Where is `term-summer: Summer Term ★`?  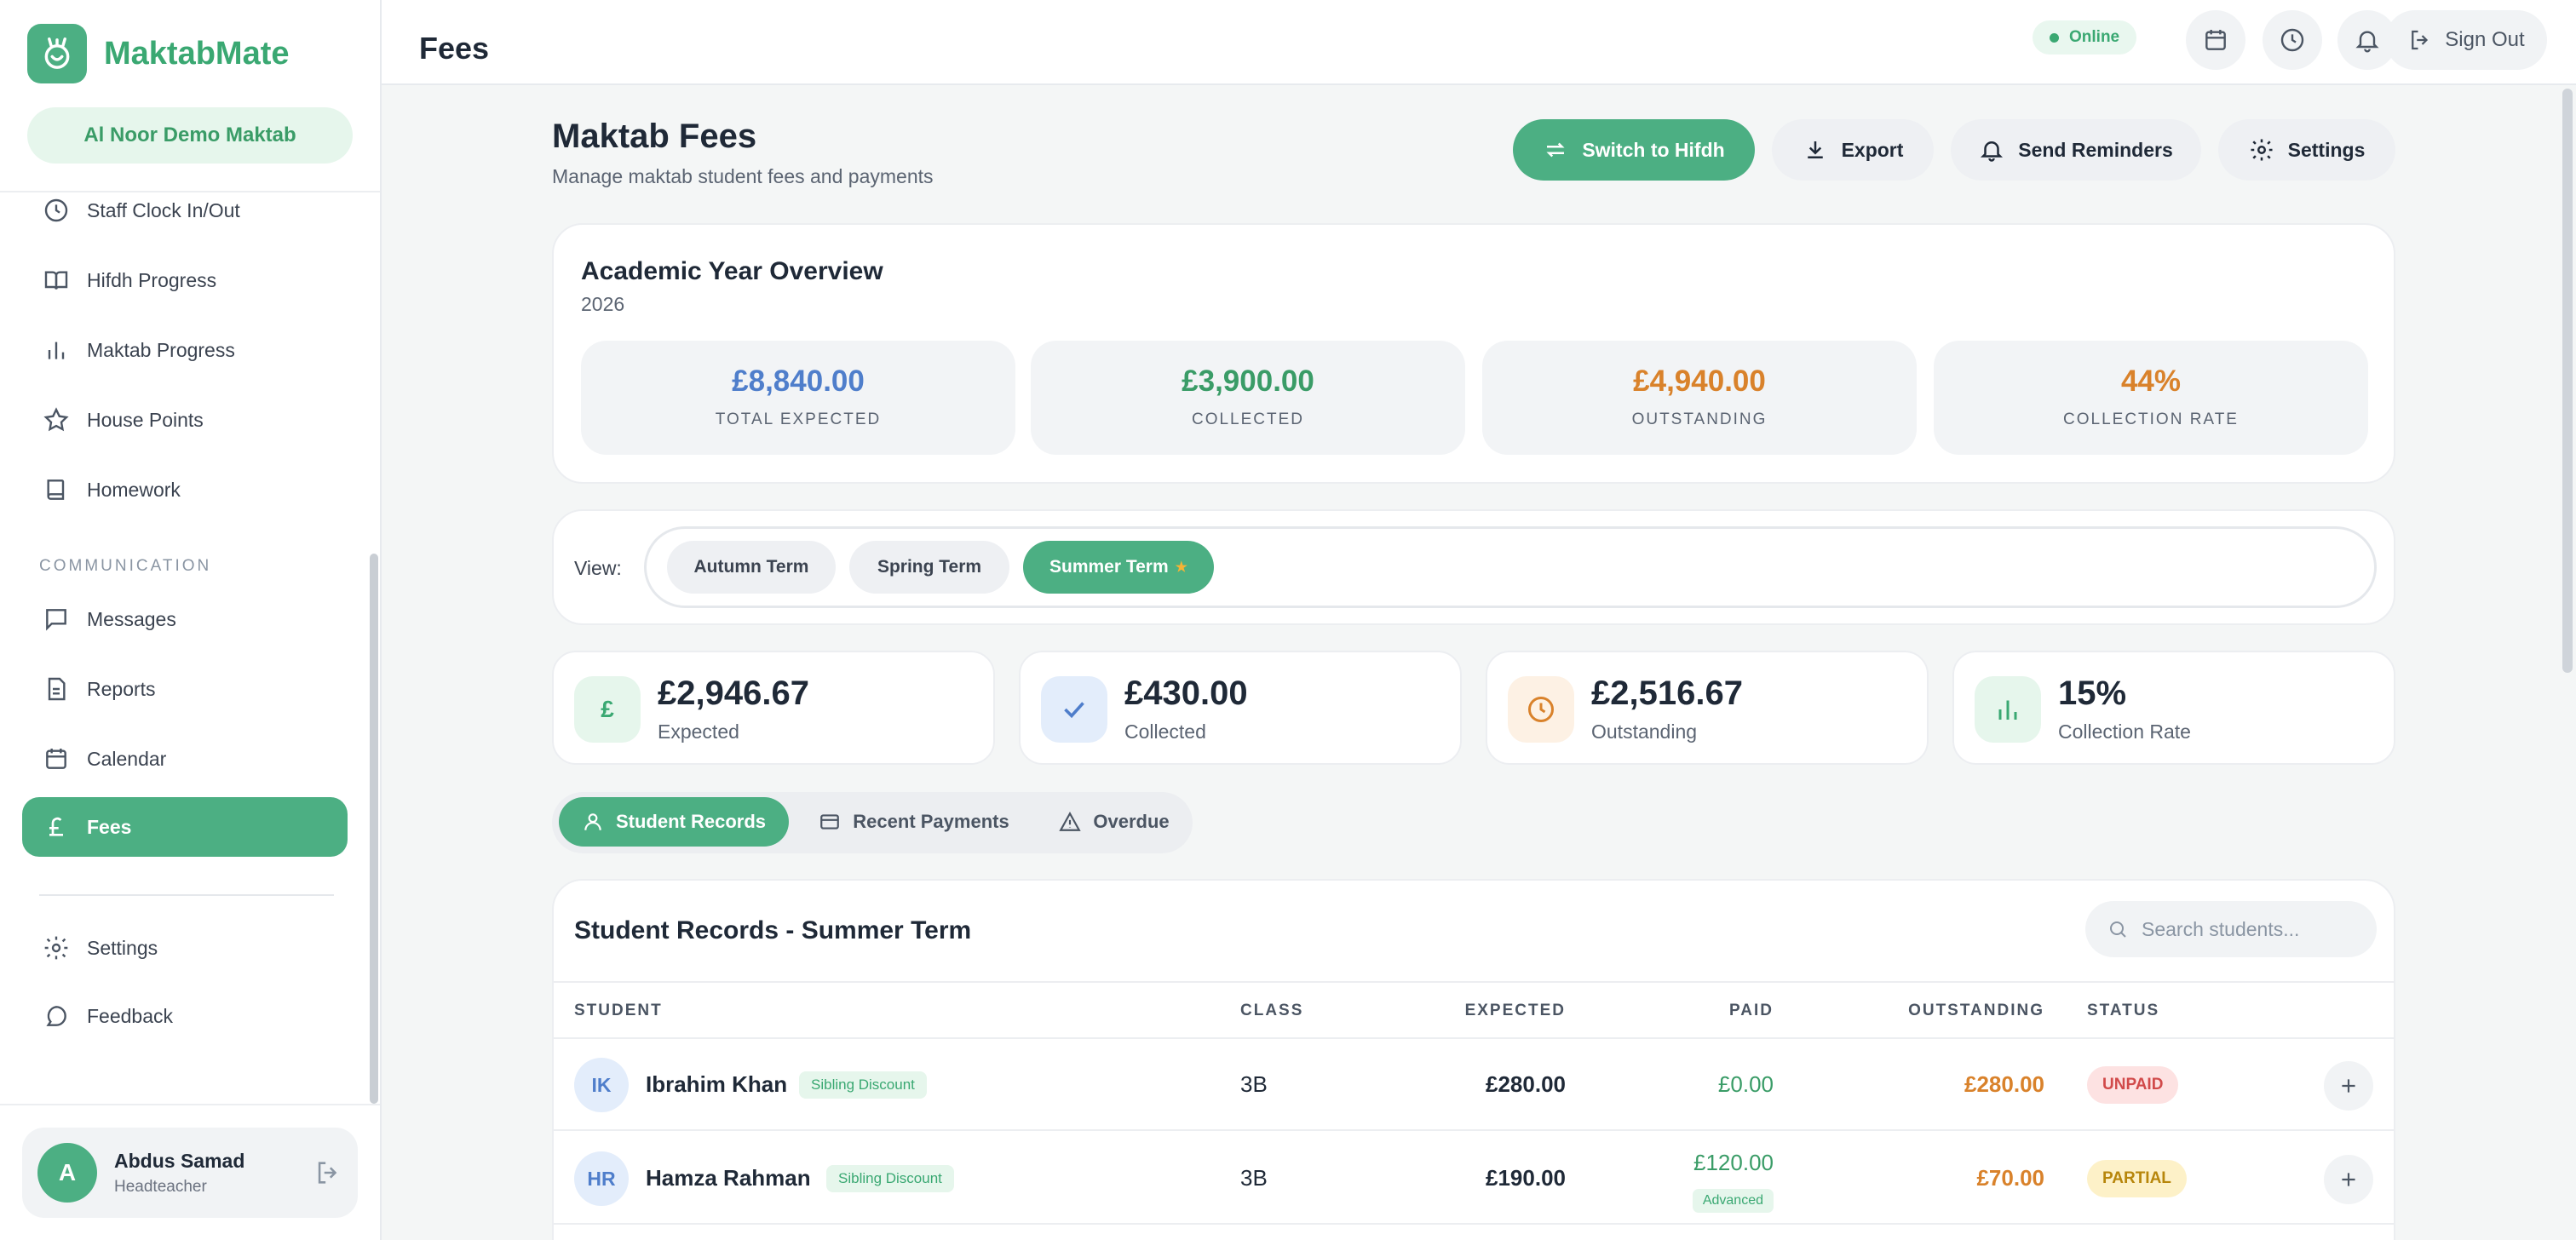 term-summer: Summer Term ★ is located at coordinates (1119, 567).